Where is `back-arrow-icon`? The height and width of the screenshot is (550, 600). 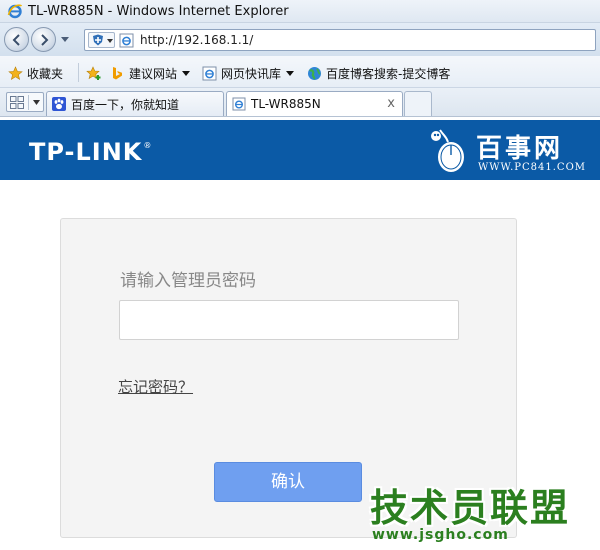
back-arrow-icon is located at coordinates (16, 39).